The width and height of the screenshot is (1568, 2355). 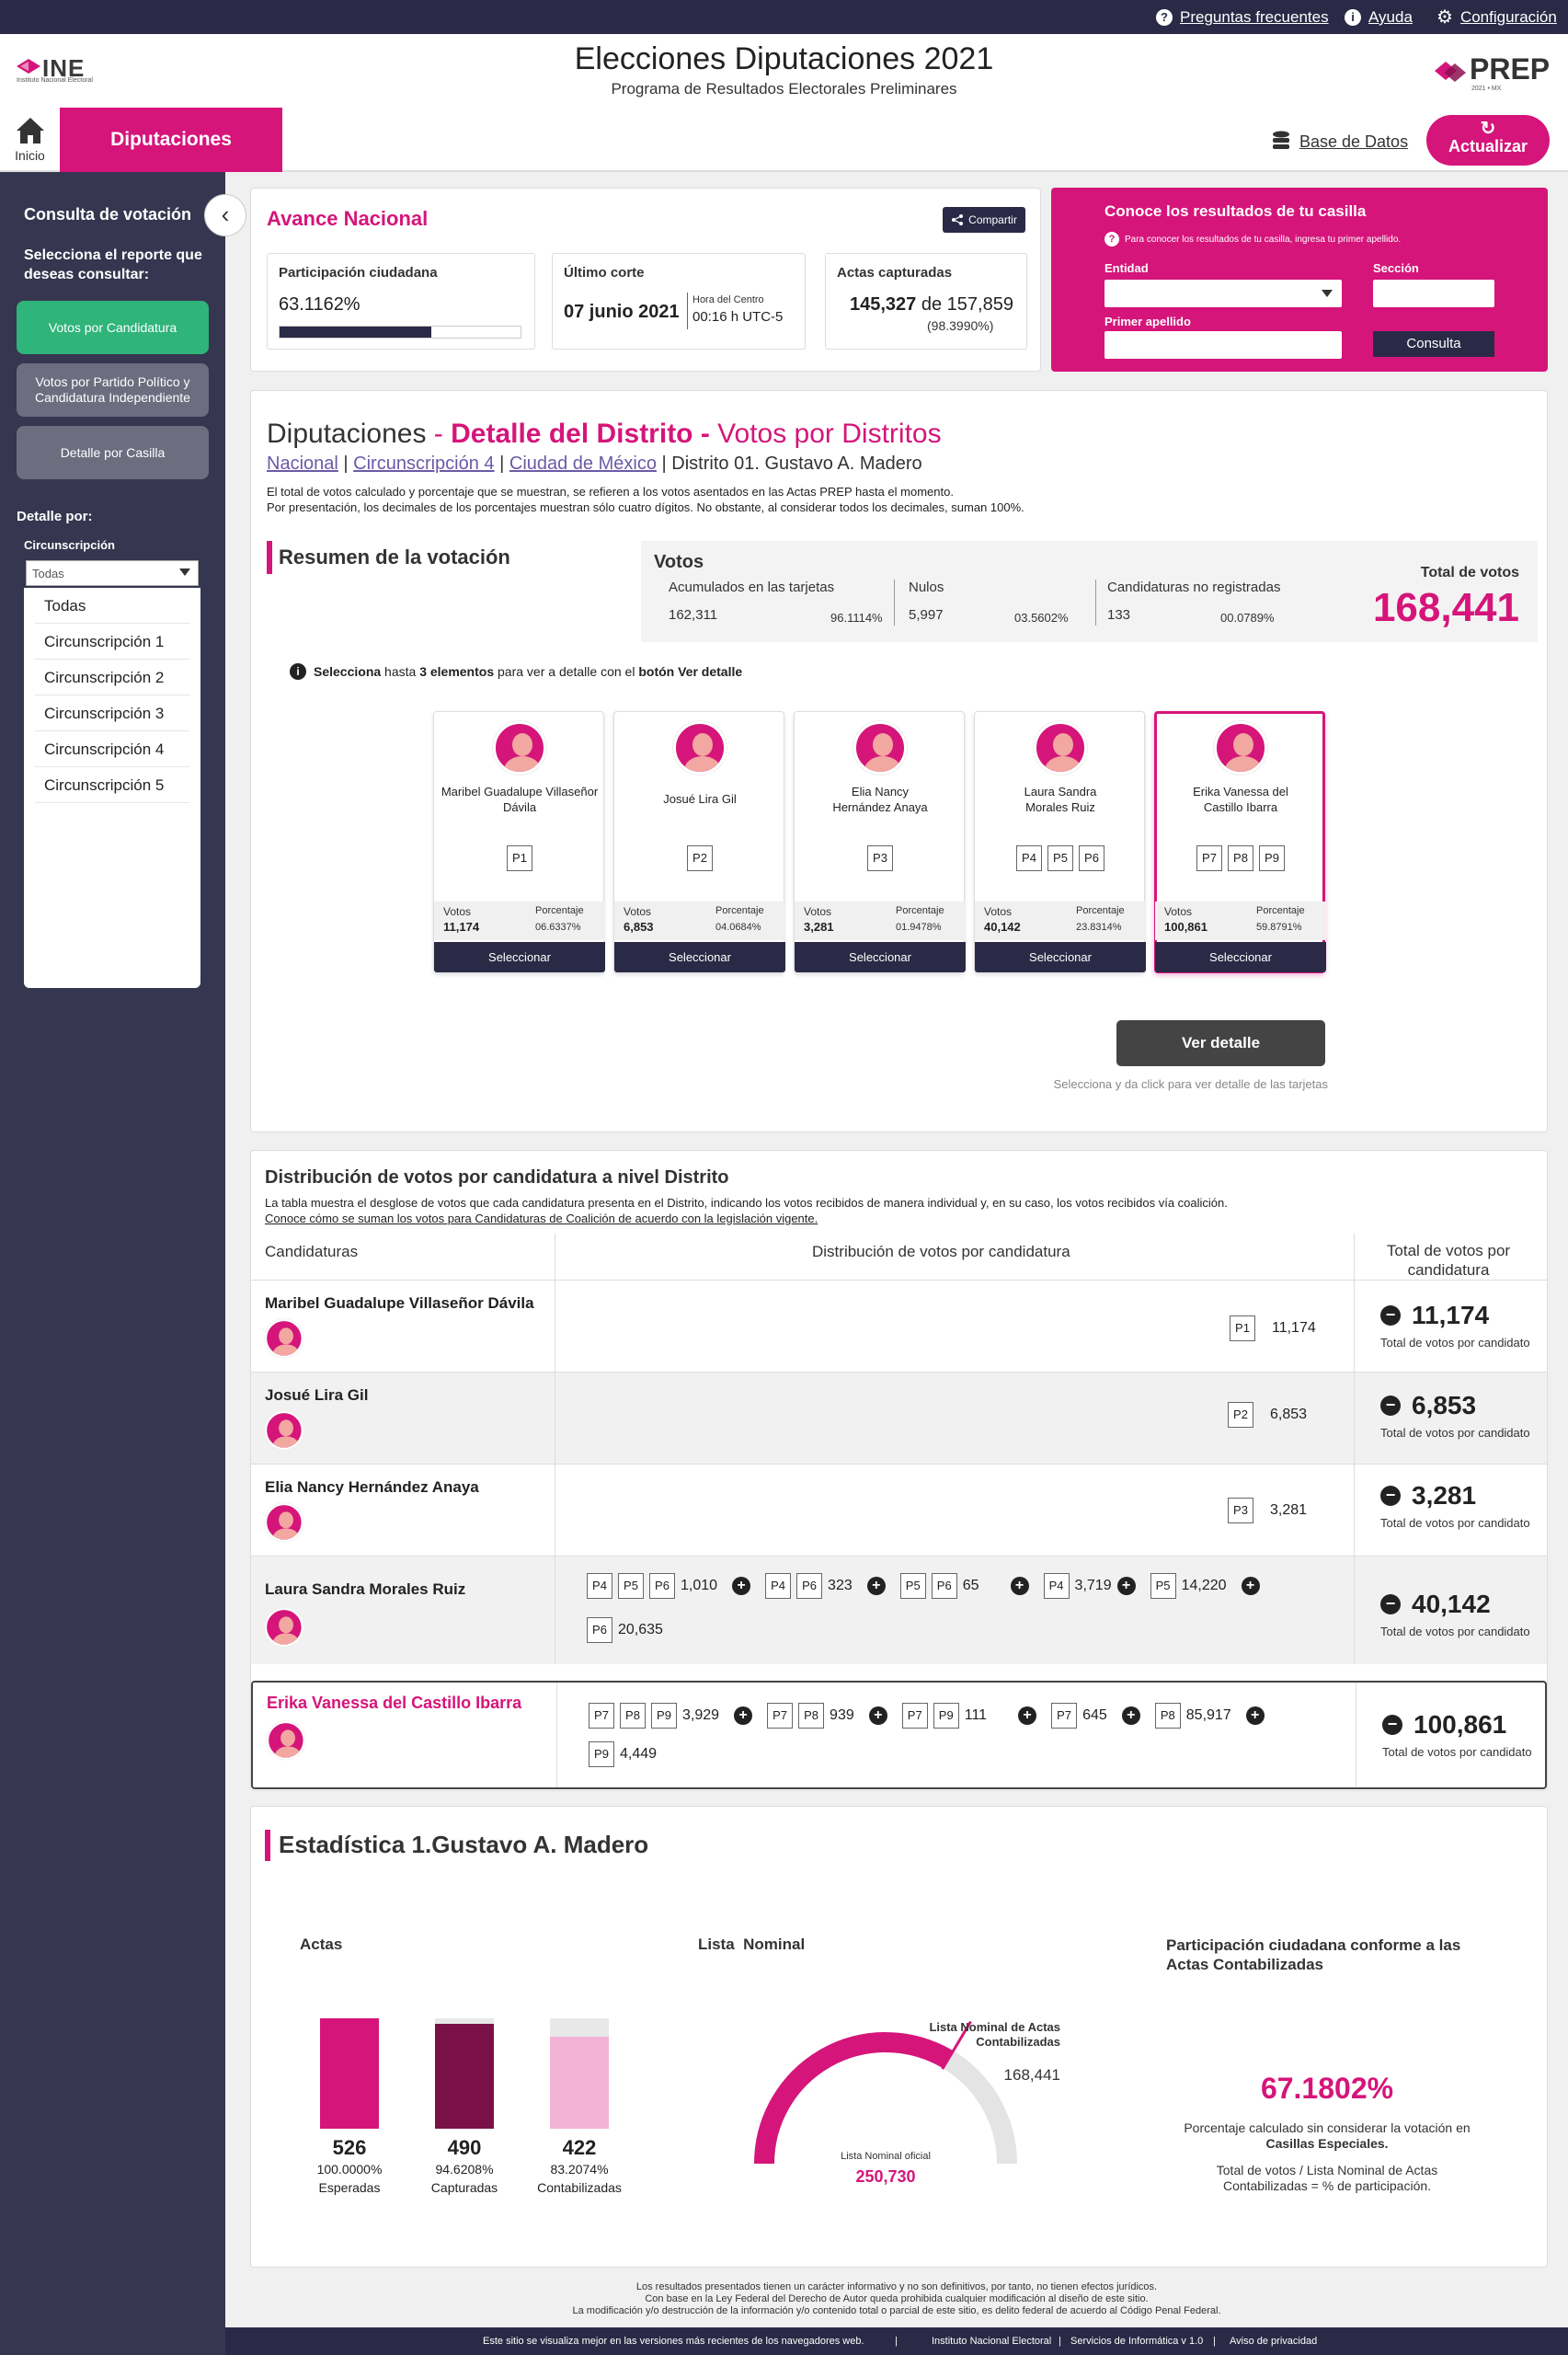 I want to click on avatar, so click(x=1240, y=748).